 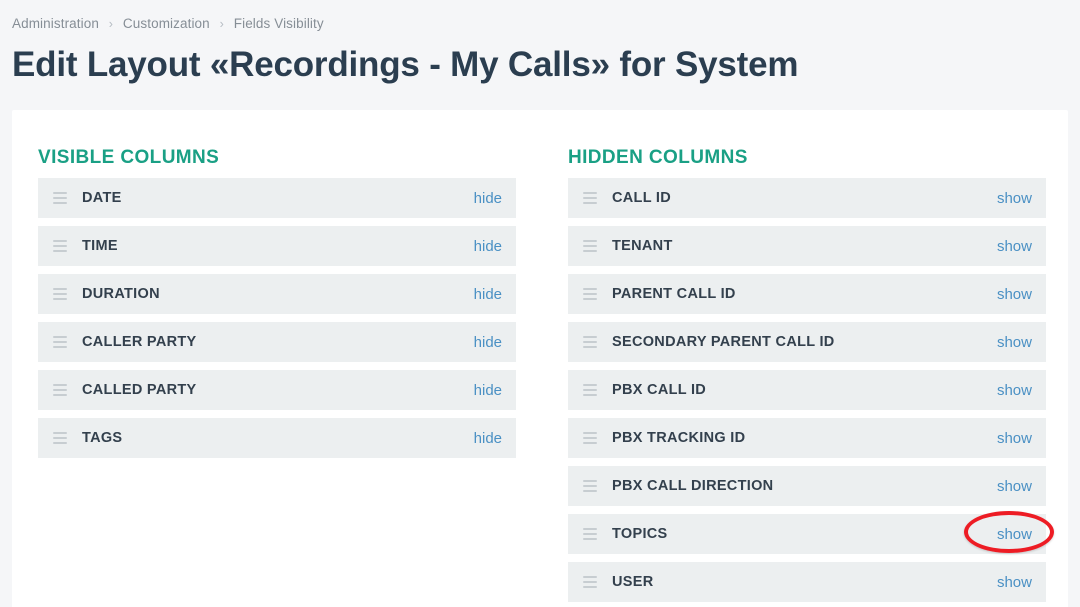 What do you see at coordinates (640, 534) in the screenshot?
I see `column-name-label: TOPICS` at bounding box center [640, 534].